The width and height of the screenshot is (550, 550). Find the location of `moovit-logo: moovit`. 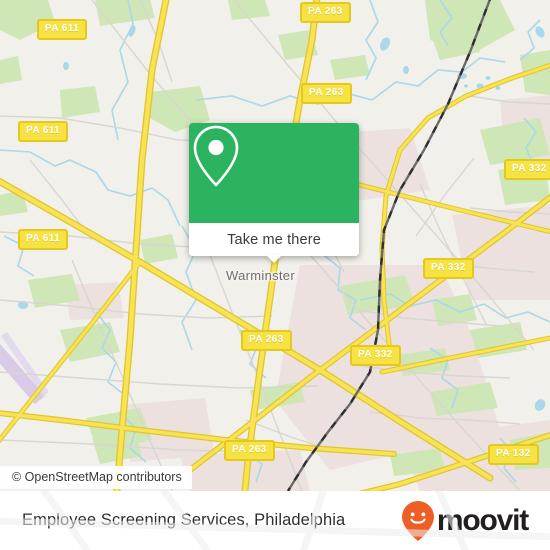

moovit-logo: moovit is located at coordinates (465, 521).